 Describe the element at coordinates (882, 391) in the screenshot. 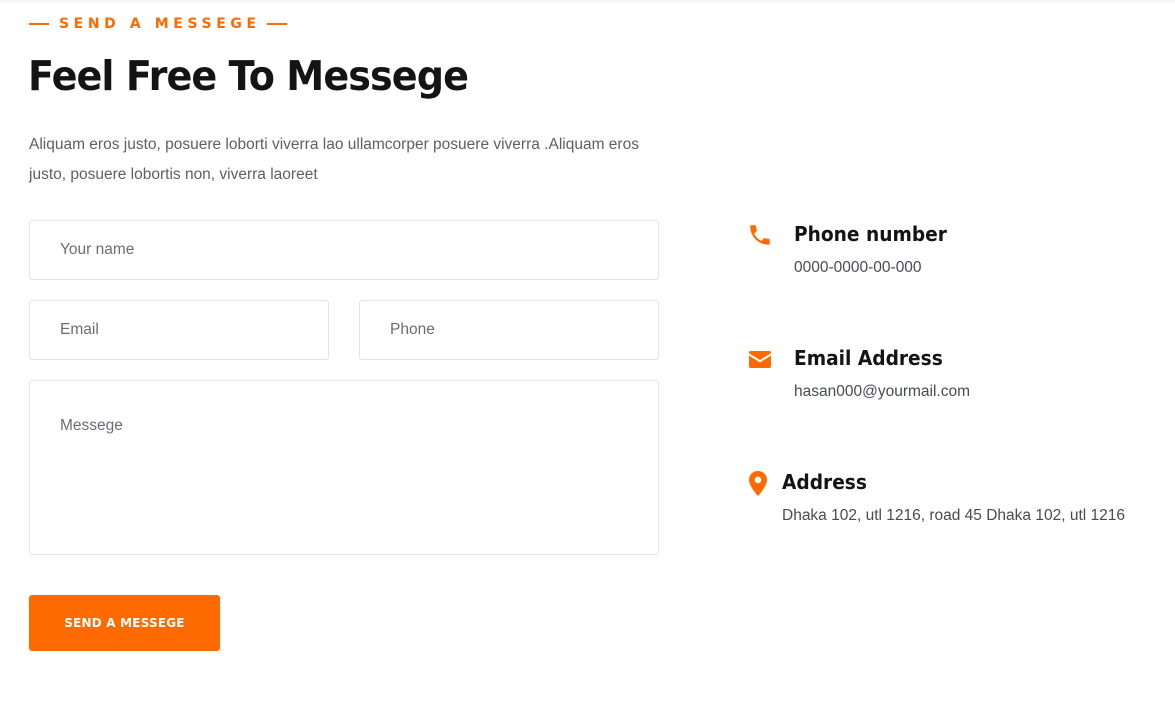

I see `contact-email-value: hasan000@yourmail.com` at that location.